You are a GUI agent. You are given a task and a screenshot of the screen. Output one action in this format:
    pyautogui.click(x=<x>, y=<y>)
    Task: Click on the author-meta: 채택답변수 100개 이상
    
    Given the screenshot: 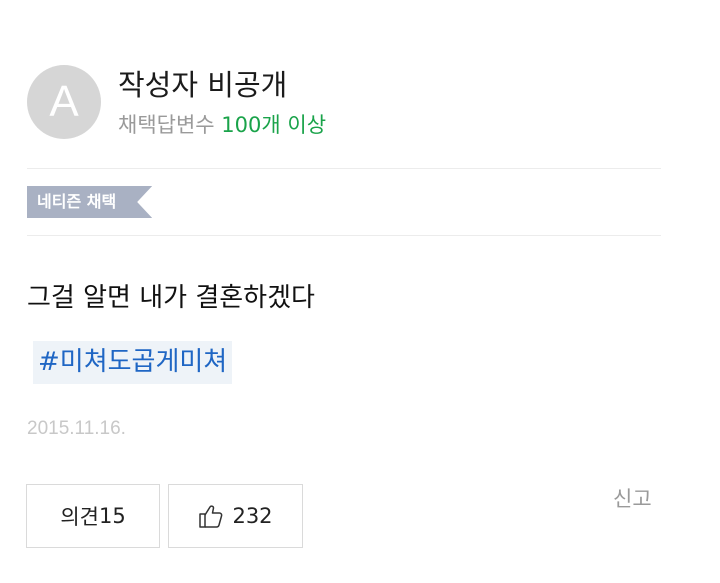 What is the action you would take?
    pyautogui.click(x=222, y=124)
    